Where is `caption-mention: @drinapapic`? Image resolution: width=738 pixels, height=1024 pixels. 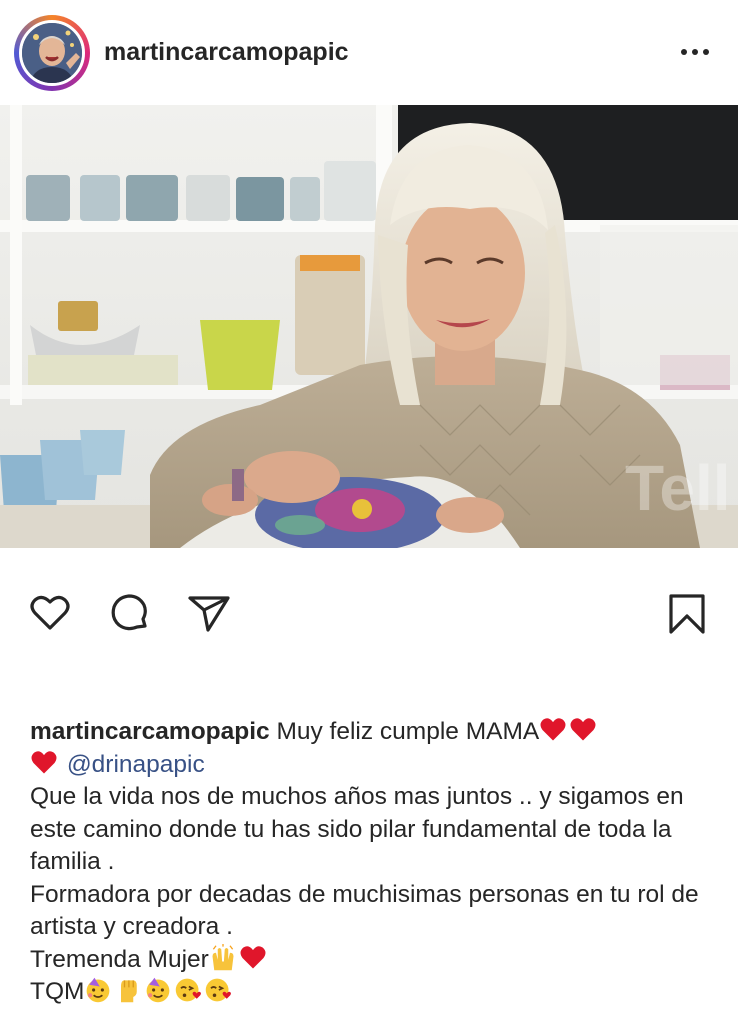
caption-mention: @drinapapic is located at coordinates (136, 764).